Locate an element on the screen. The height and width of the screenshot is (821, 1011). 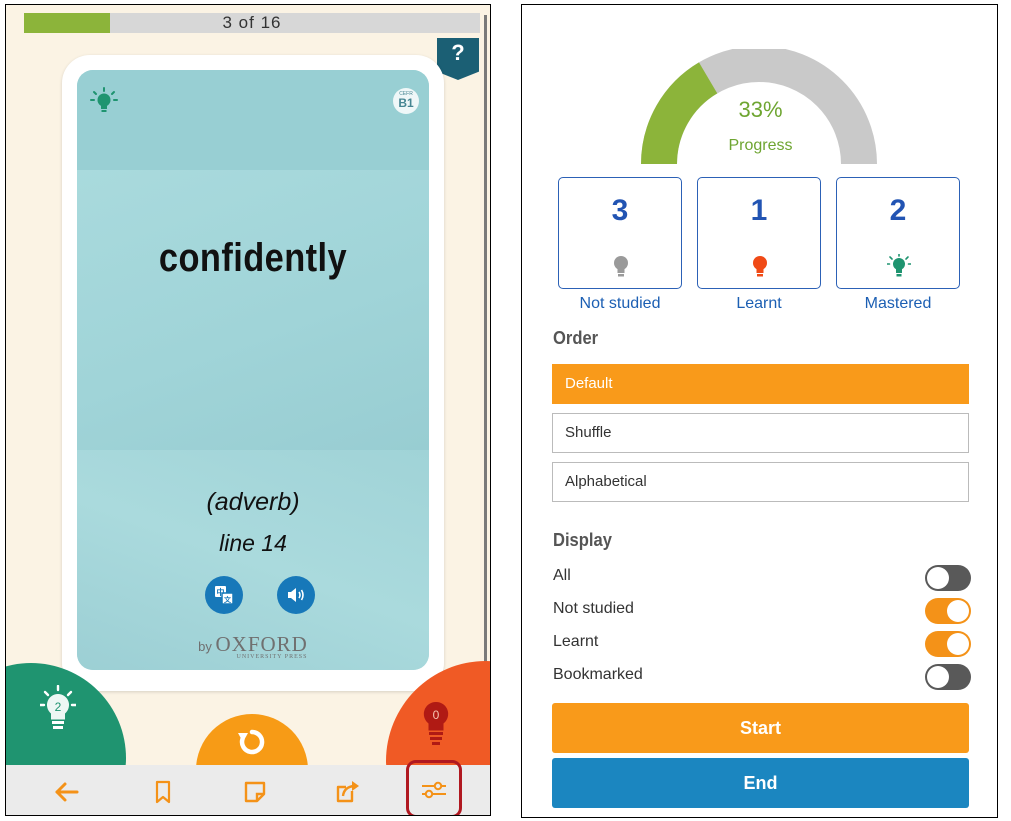
stat-count: 3 is located at coordinates (620, 210).